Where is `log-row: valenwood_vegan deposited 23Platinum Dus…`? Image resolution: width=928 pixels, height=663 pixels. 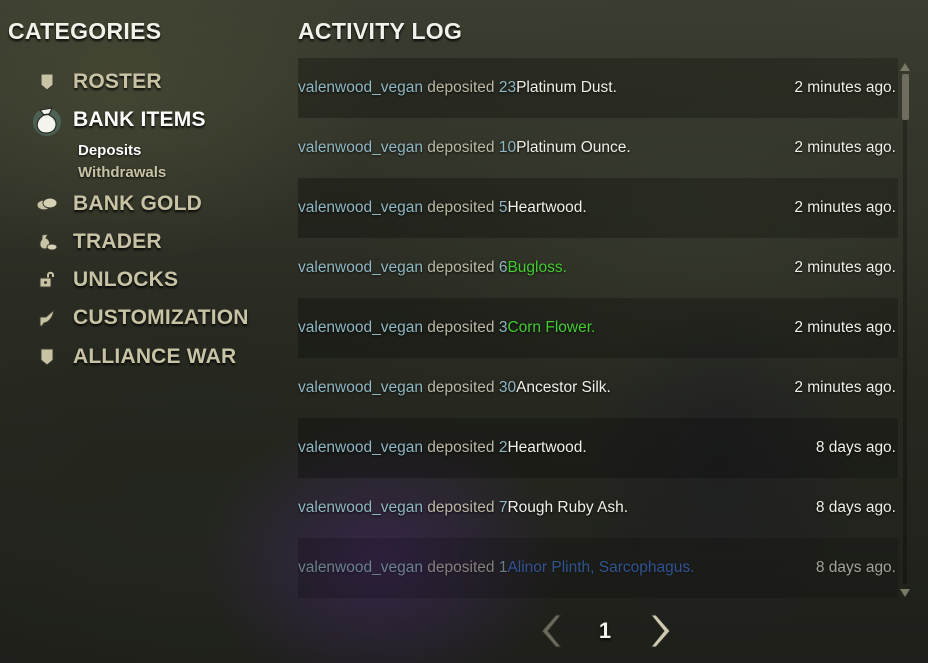 log-row: valenwood_vegan deposited 23Platinum Dus… is located at coordinates (598, 88).